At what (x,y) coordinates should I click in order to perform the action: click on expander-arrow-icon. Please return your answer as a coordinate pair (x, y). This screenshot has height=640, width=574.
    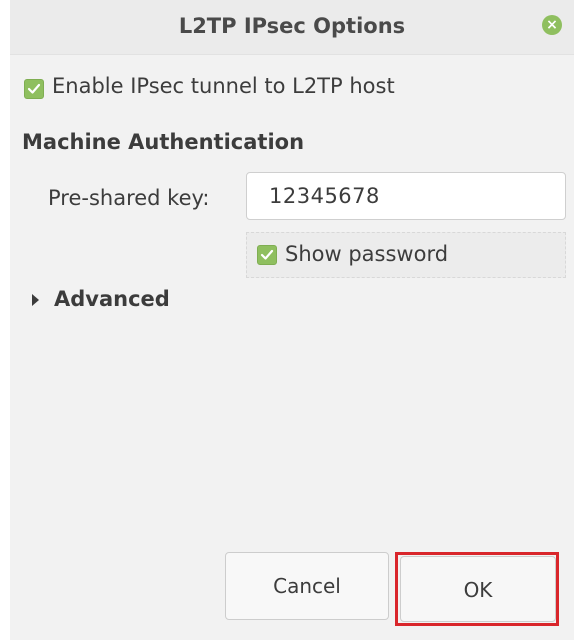
    Looking at the image, I should click on (35, 300).